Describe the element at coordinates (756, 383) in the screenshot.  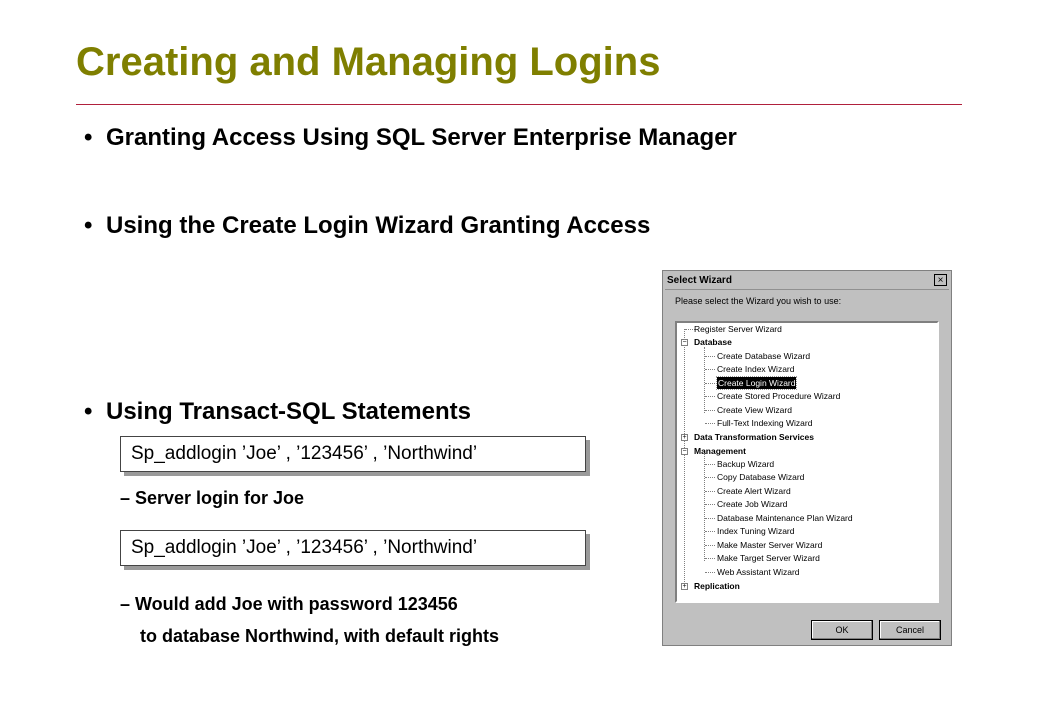
I see `tree-item-create-login-selected: Create Login Wizard` at that location.